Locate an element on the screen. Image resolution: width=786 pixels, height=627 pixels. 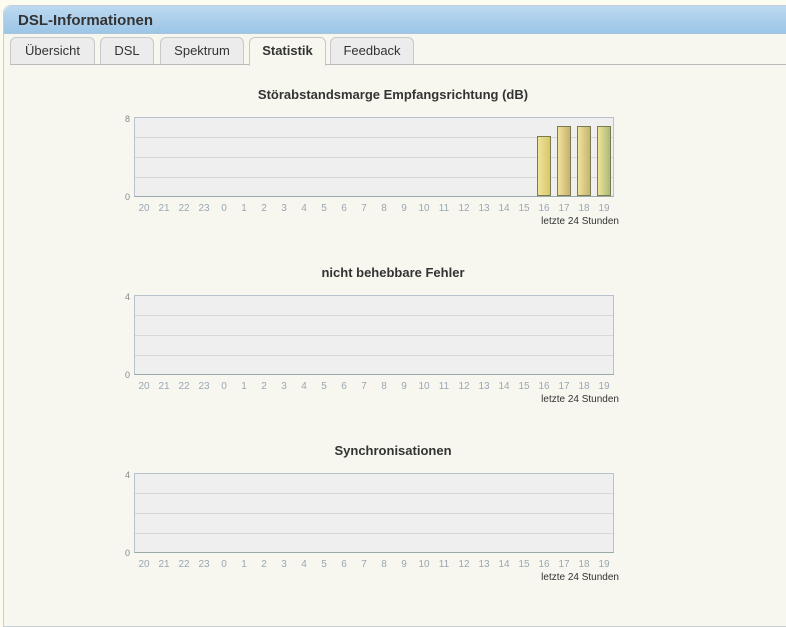
tab-dsl: DSL is located at coordinates (127, 50).